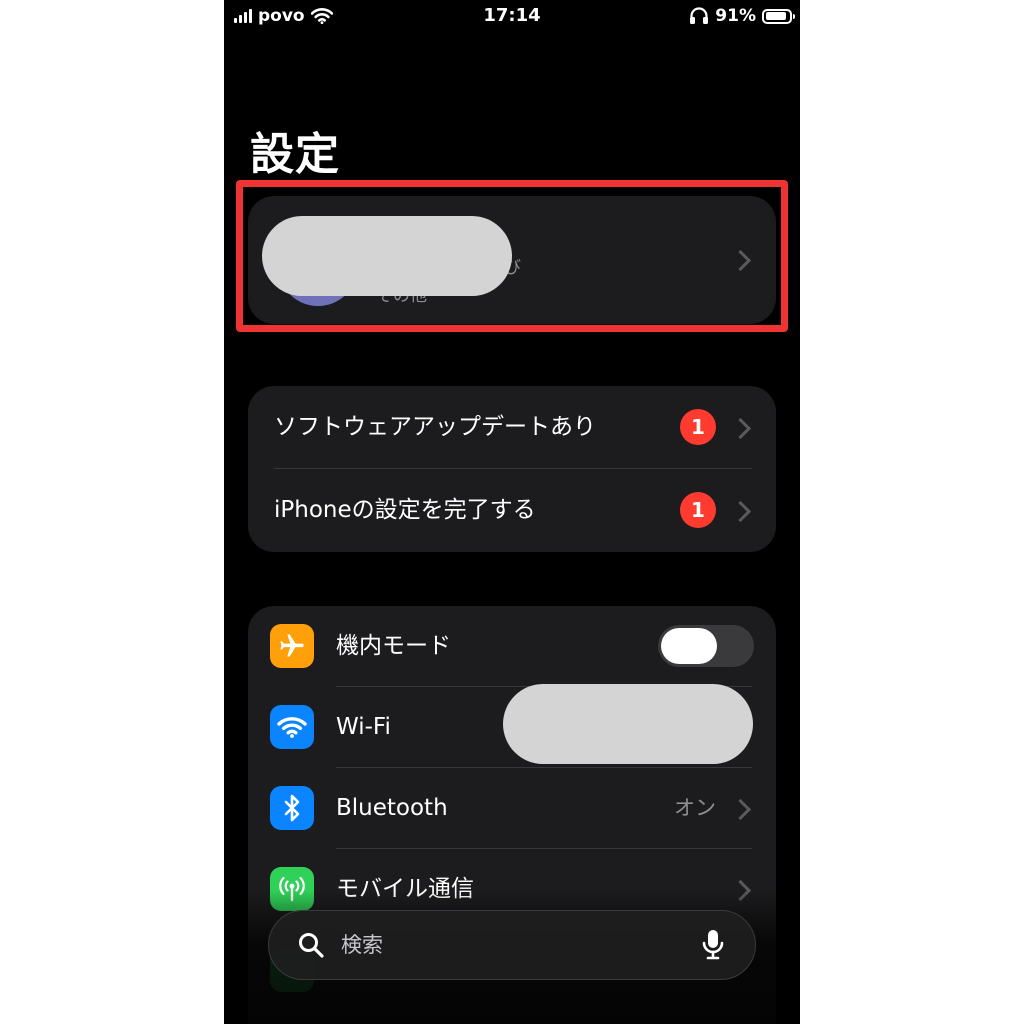  What do you see at coordinates (295, 154) in the screenshot?
I see `page-title: 設定` at bounding box center [295, 154].